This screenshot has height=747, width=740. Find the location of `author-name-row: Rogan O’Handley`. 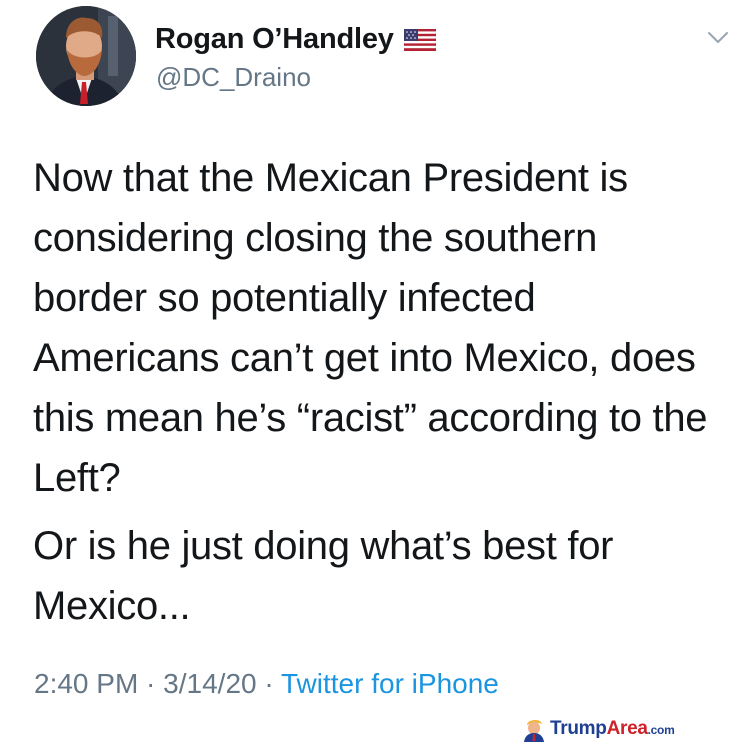

author-name-row: Rogan O’Handley is located at coordinates (296, 39).